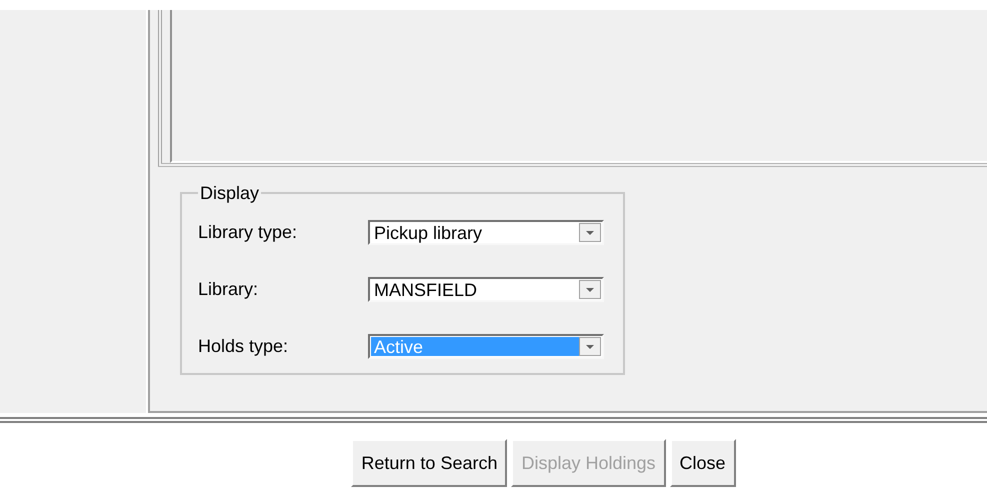 The image size is (987, 499). I want to click on dialog-button: Return to Search, so click(429, 463).